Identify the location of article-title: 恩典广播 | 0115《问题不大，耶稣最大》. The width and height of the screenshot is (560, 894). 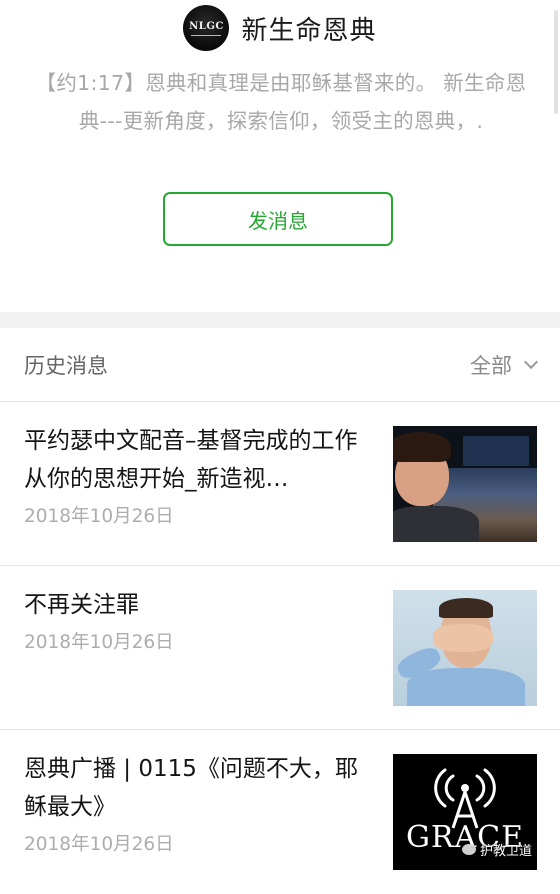
(191, 788).